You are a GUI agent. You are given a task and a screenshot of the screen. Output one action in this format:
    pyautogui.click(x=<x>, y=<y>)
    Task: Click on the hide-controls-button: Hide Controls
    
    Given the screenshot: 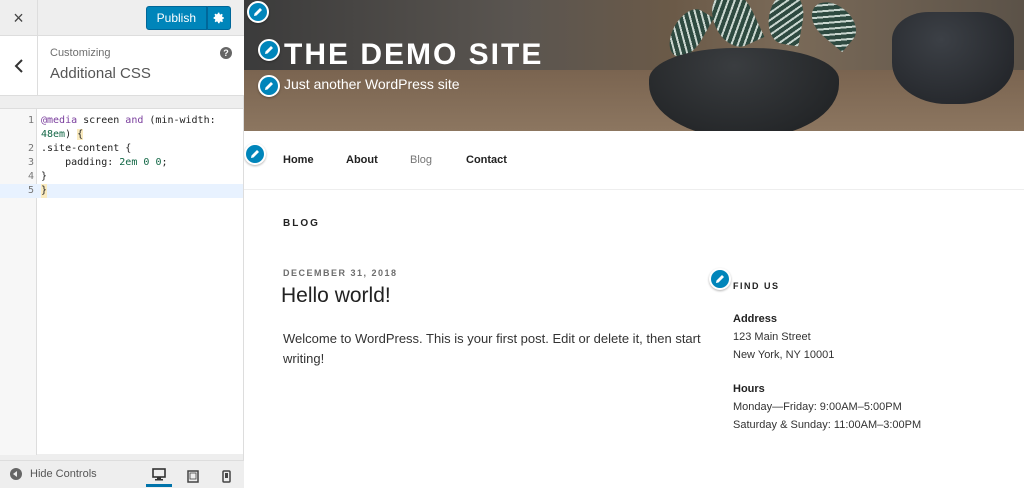 What is the action you would take?
    pyautogui.click(x=53, y=474)
    